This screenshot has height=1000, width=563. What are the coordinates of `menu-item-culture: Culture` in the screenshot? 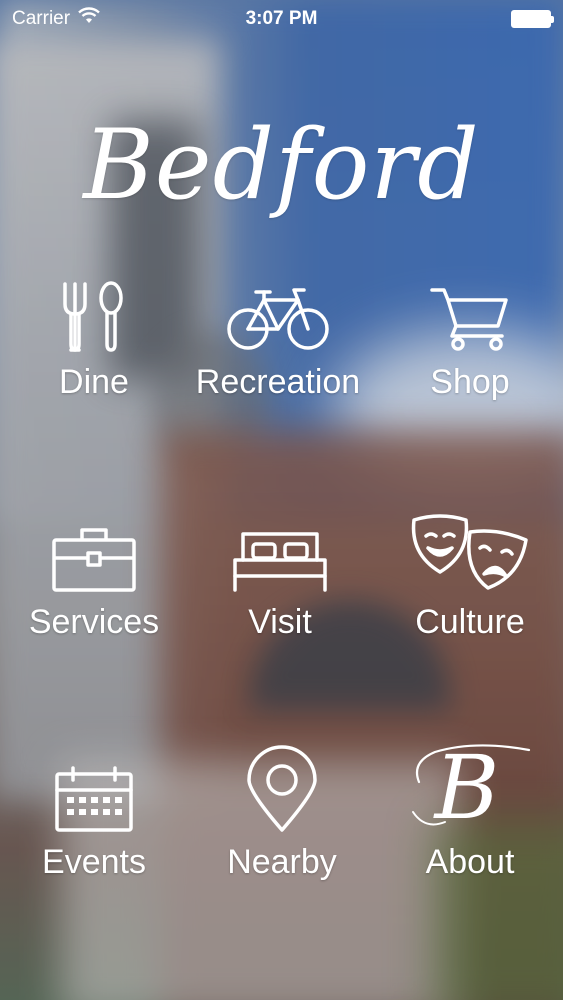 It's located at (469, 582).